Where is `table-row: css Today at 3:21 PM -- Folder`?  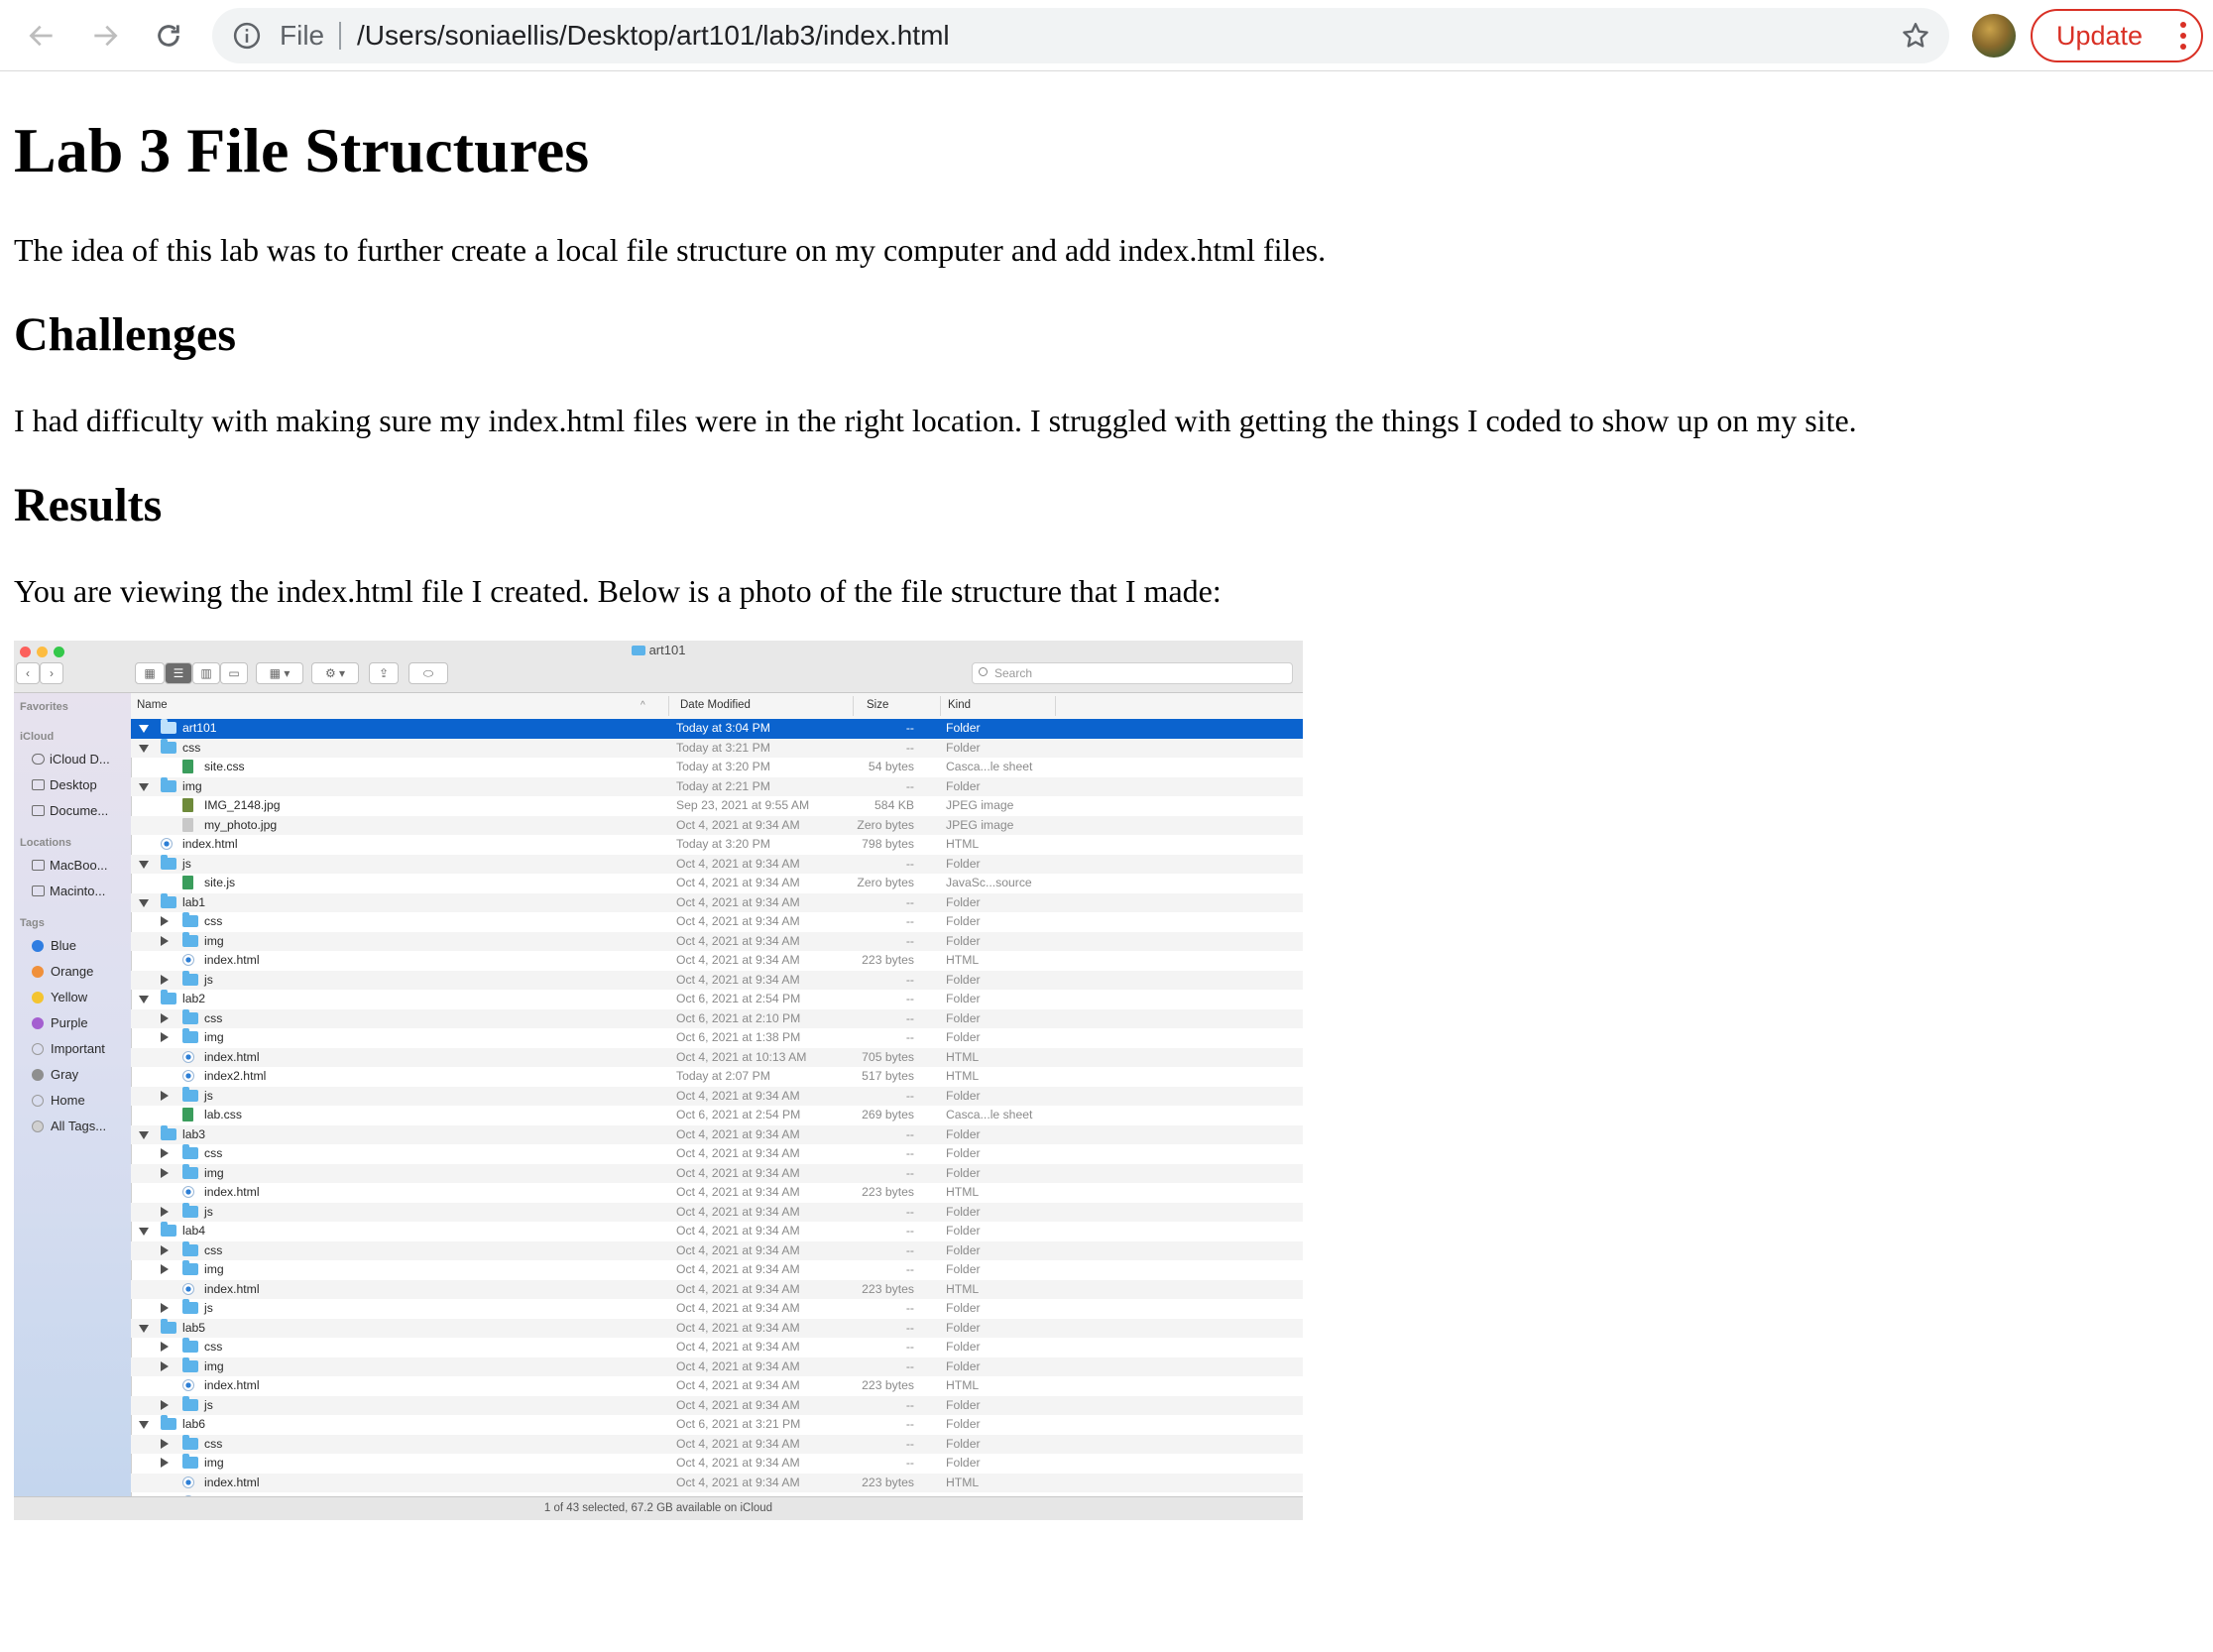 table-row: css Today at 3:21 PM -- Folder is located at coordinates (717, 748).